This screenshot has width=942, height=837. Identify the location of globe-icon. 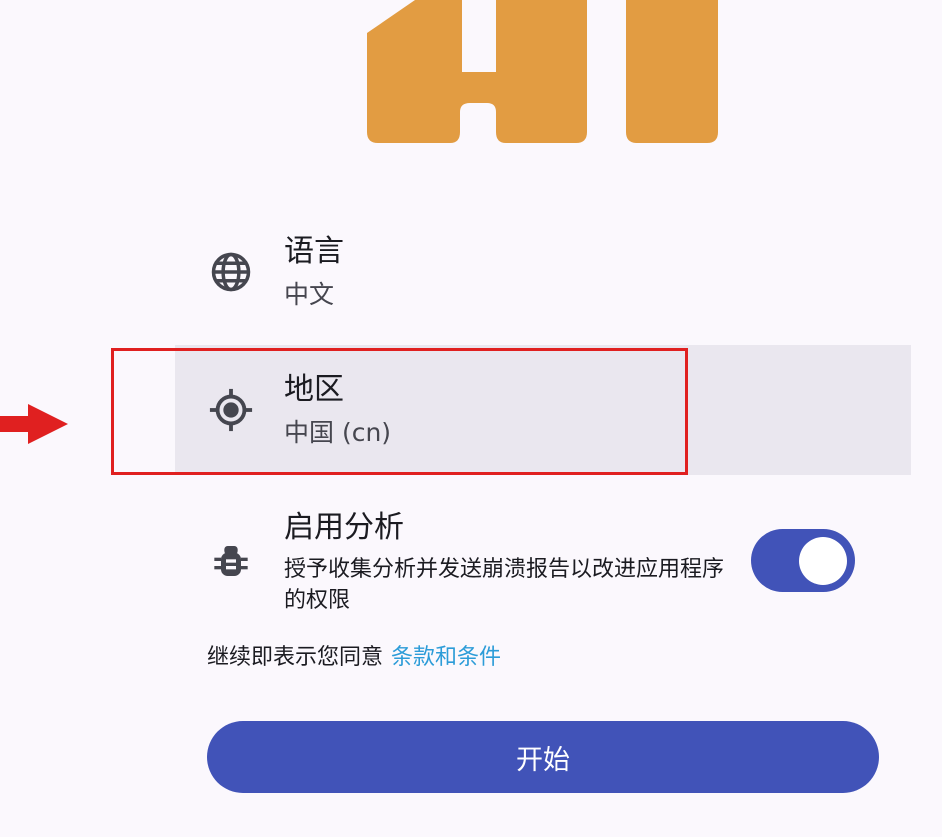
(231, 272).